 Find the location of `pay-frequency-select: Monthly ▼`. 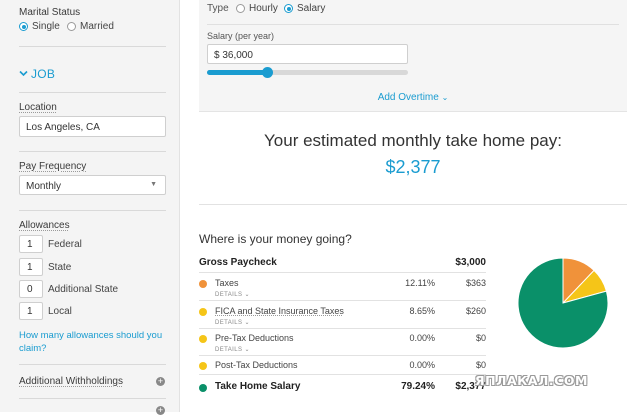

pay-frequency-select: Monthly ▼ is located at coordinates (92, 185).